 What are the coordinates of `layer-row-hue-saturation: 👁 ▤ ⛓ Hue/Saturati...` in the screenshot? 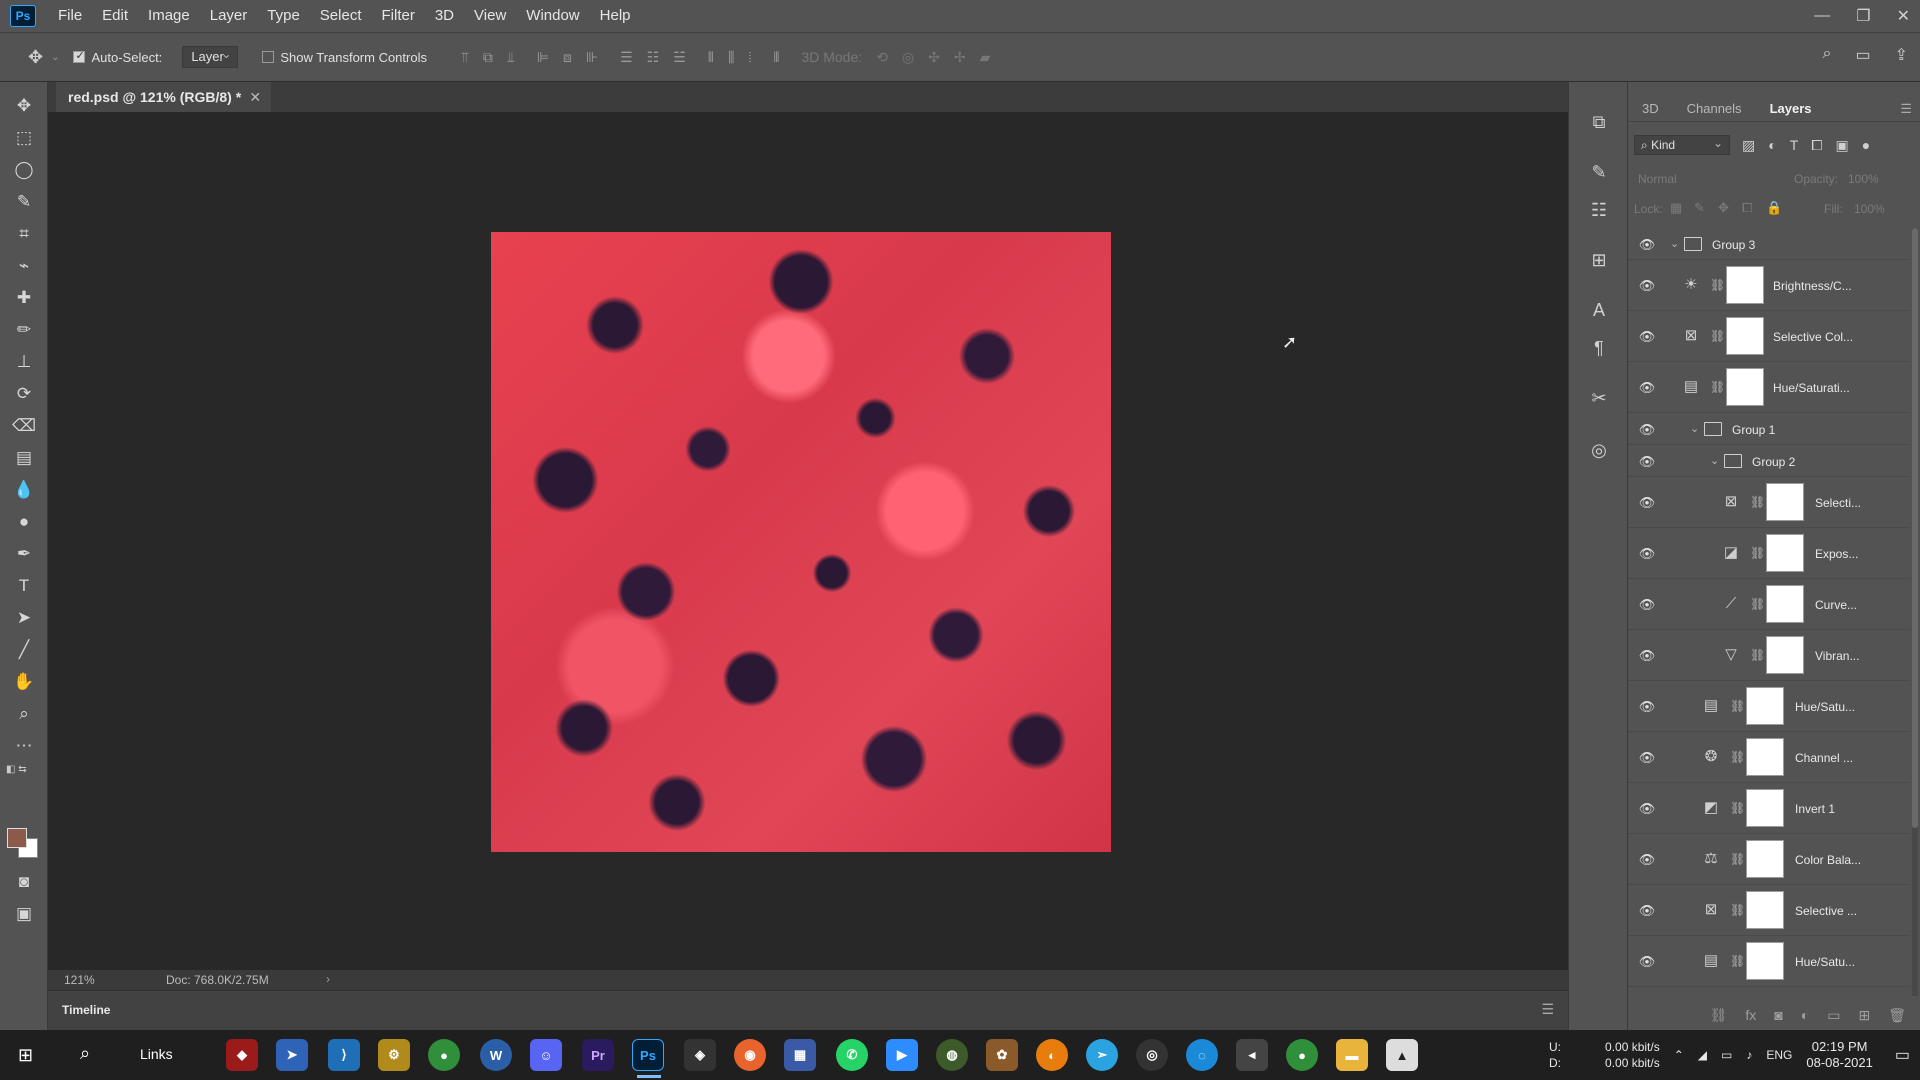 It's located at (1769, 387).